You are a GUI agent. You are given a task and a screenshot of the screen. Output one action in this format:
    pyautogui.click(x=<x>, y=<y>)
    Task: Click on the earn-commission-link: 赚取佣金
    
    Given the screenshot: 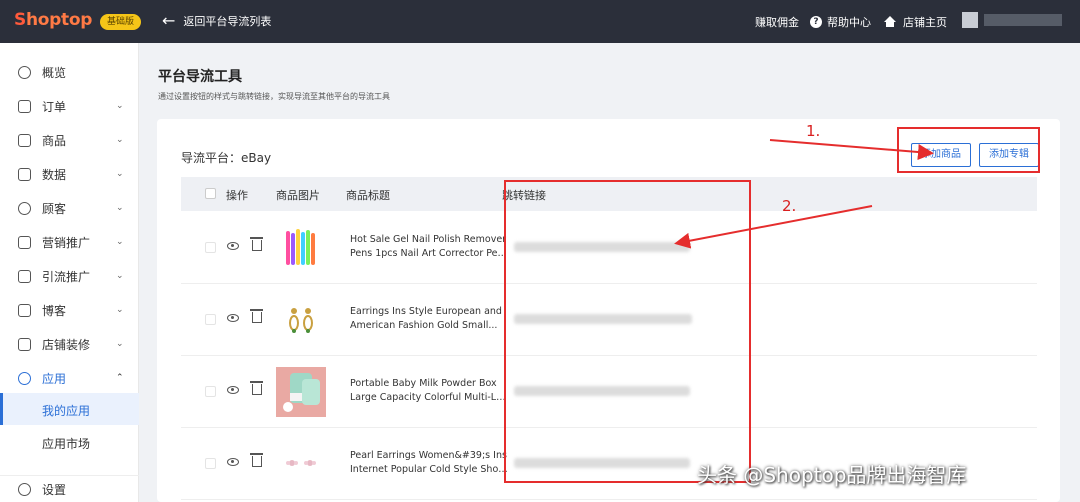 What is the action you would take?
    pyautogui.click(x=777, y=22)
    